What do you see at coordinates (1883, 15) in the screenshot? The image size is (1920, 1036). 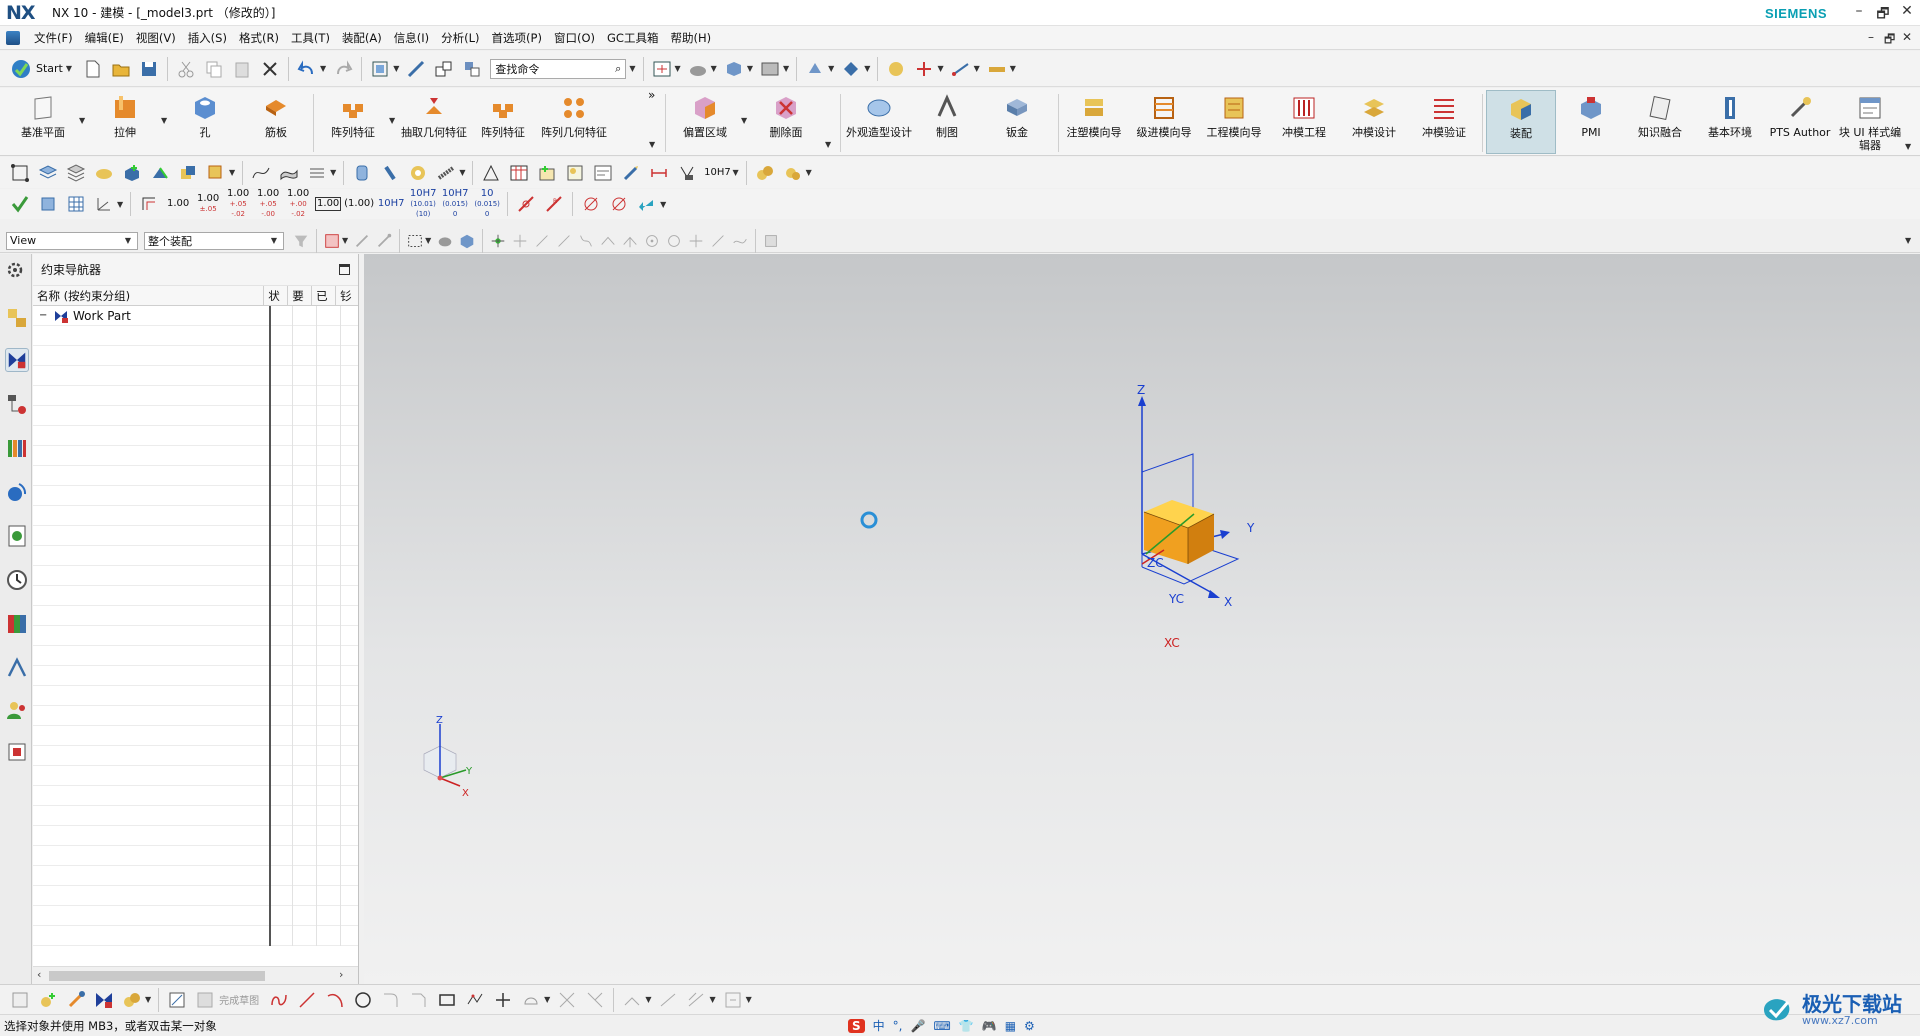 I see `restore-button: 🗗` at bounding box center [1883, 15].